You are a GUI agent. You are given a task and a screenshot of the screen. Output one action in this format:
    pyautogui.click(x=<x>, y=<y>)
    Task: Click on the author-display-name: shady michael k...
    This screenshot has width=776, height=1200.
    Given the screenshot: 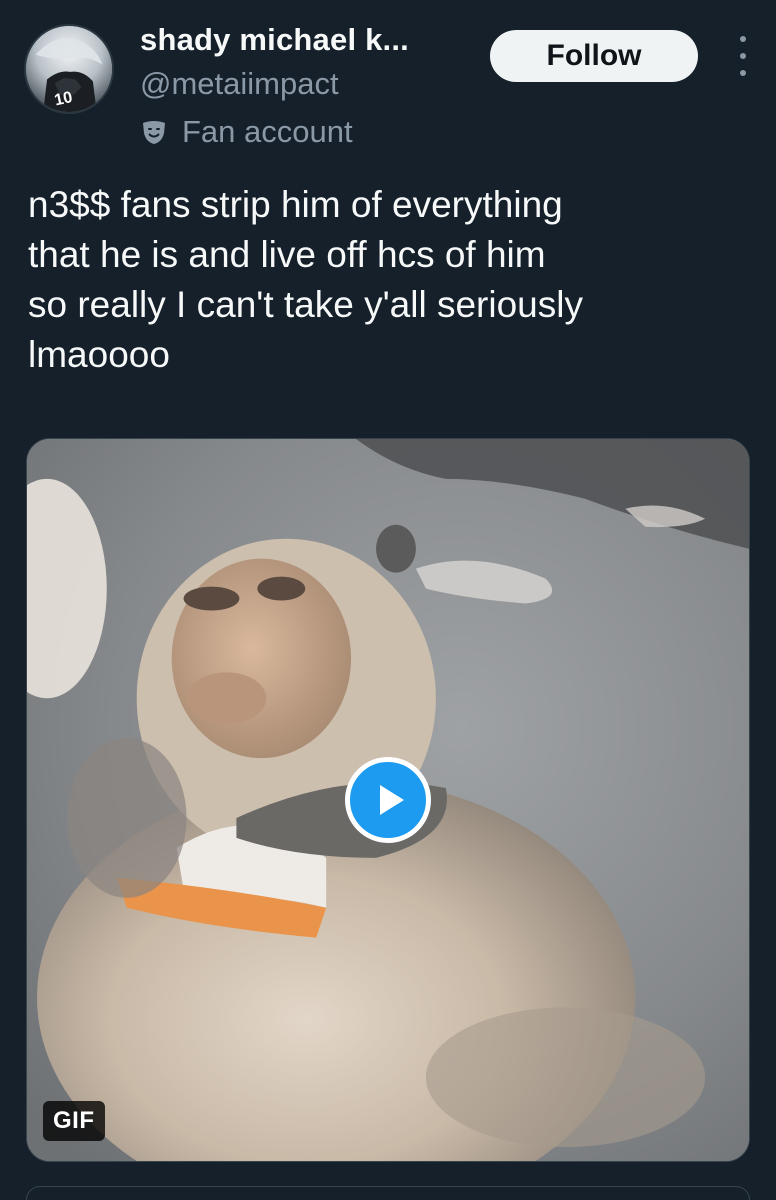 What is the action you would take?
    pyautogui.click(x=274, y=40)
    